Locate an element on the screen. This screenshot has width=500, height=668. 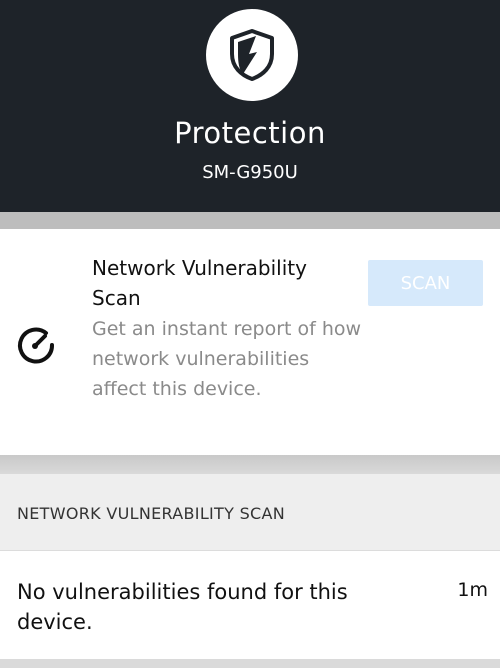
gauge-icon is located at coordinates (36, 345).